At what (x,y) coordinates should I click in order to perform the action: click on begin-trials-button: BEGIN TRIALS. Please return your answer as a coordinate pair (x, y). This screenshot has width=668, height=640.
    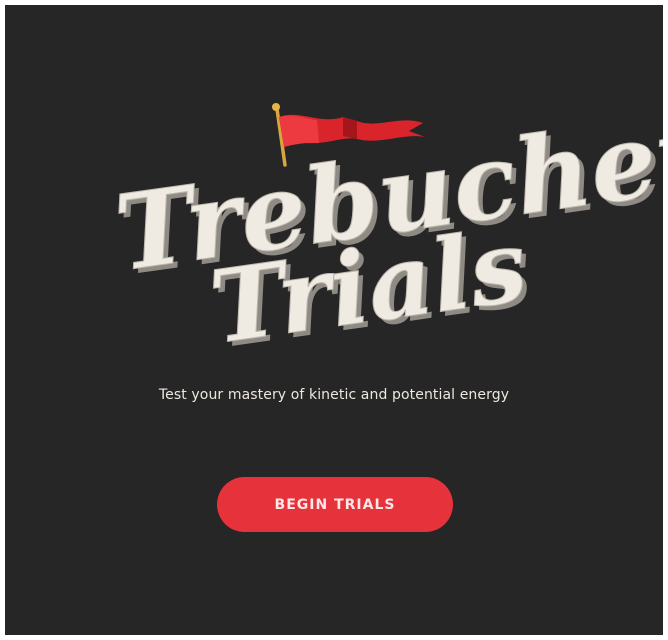
    Looking at the image, I should click on (335, 504).